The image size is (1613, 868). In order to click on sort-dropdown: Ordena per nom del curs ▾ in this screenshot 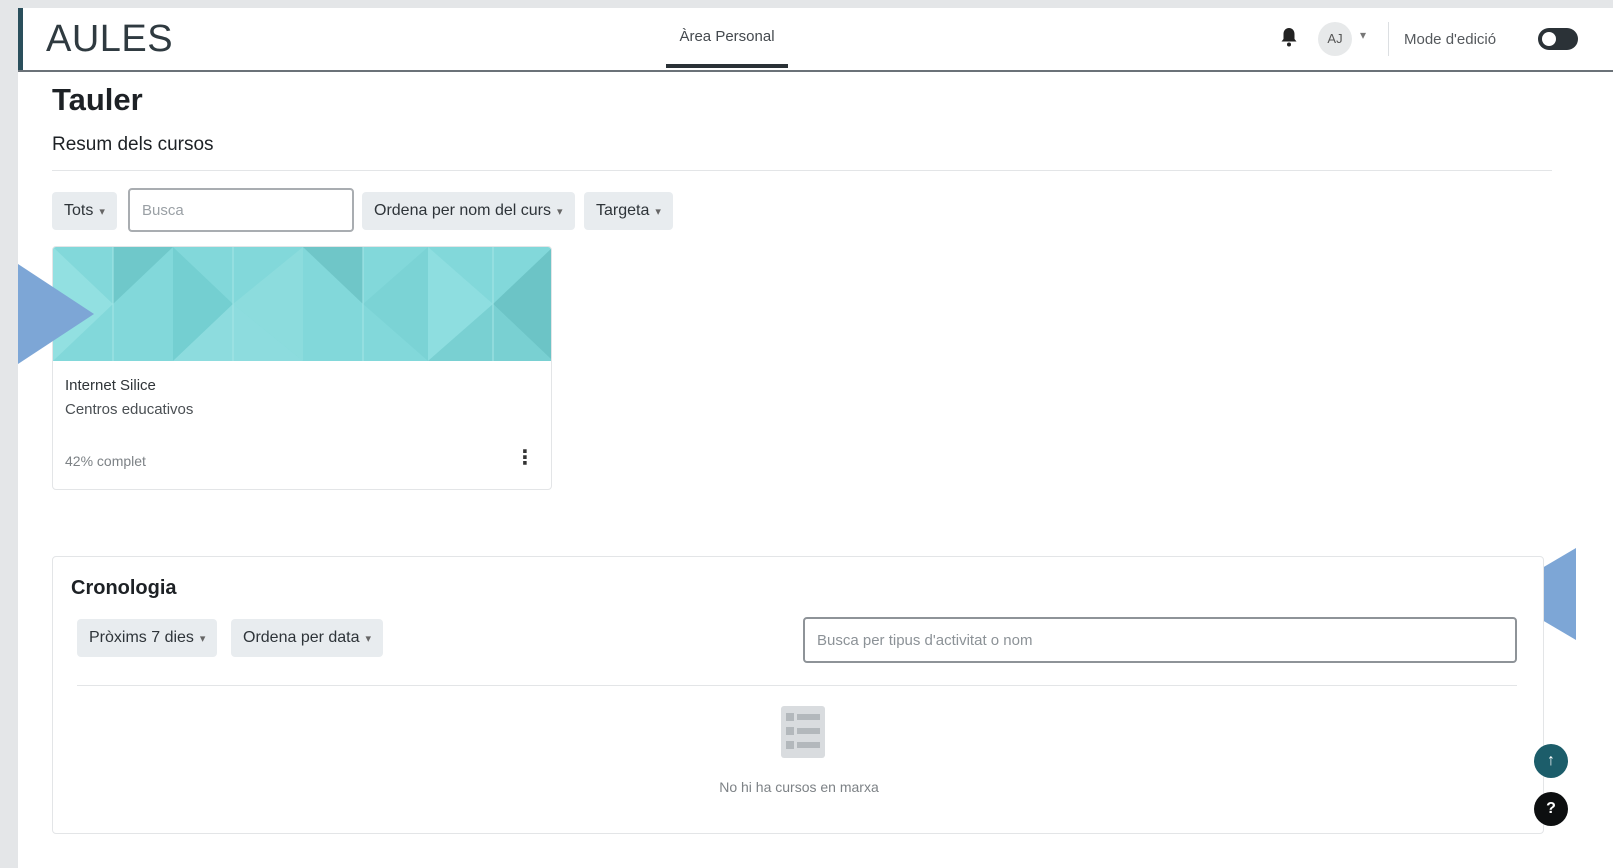, I will do `click(468, 211)`.